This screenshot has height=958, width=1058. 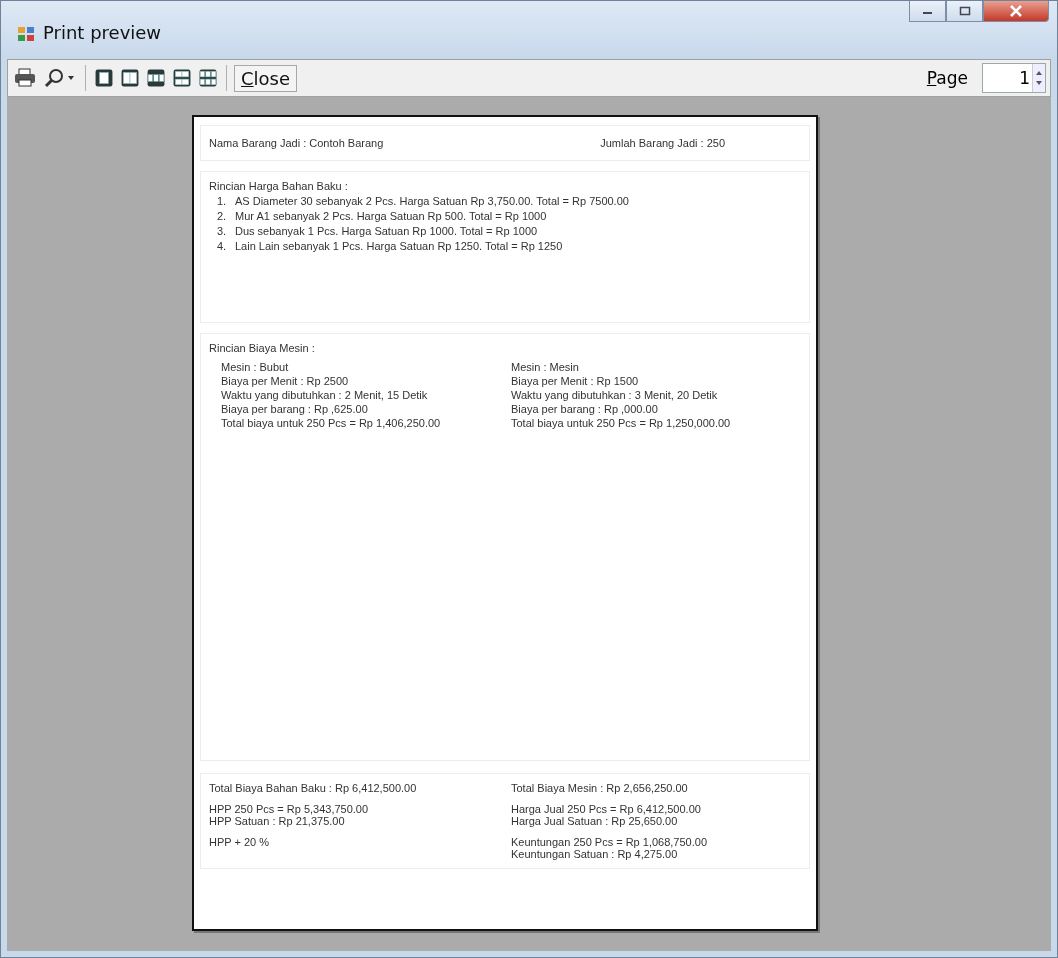 What do you see at coordinates (313, 788) in the screenshot?
I see `summary-line: Total Biaya Bahan Baku : Rp 6,412,500.00` at bounding box center [313, 788].